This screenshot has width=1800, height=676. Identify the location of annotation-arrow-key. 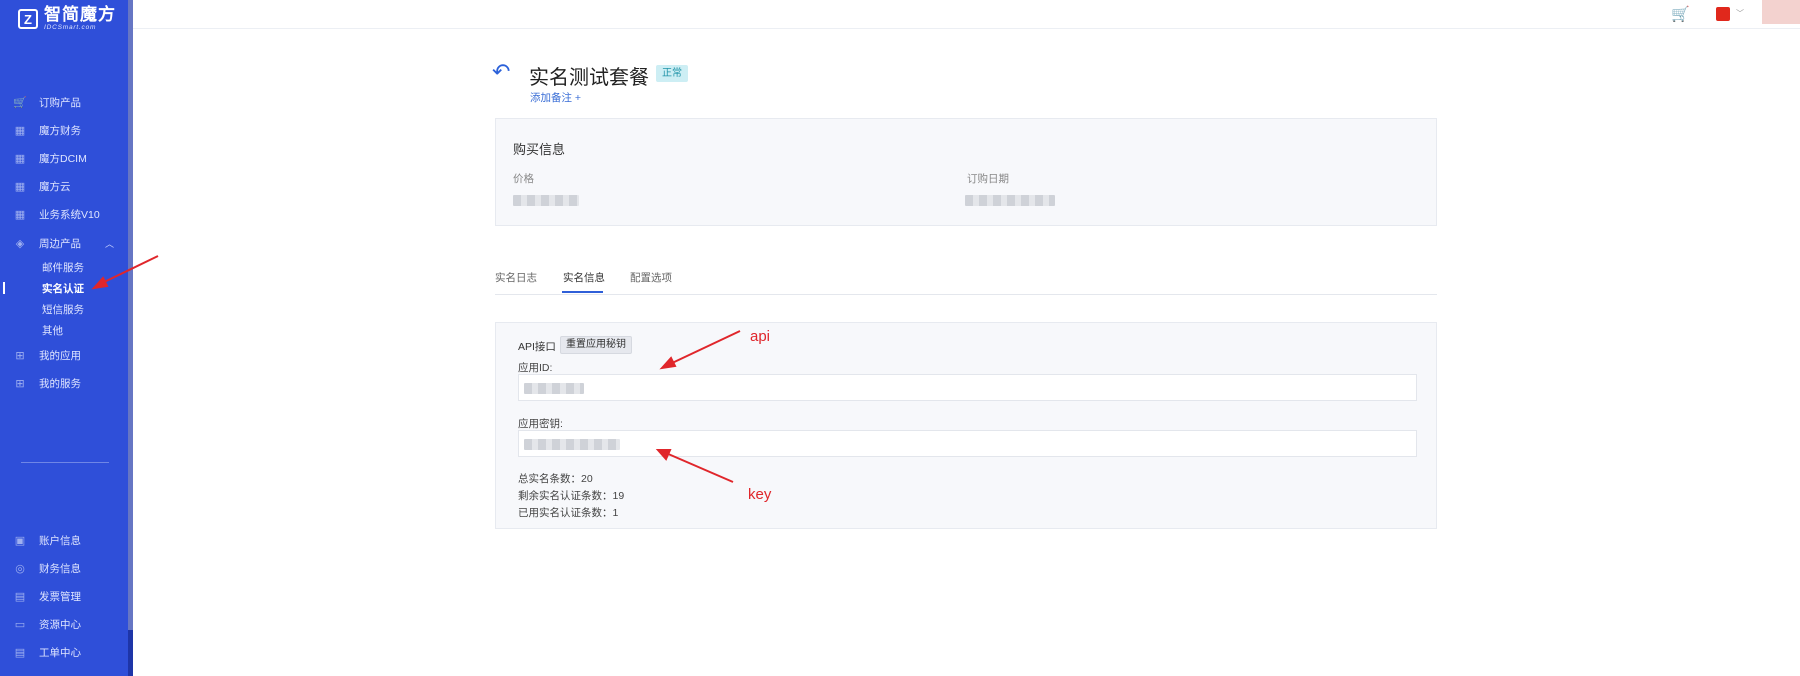
(699, 467).